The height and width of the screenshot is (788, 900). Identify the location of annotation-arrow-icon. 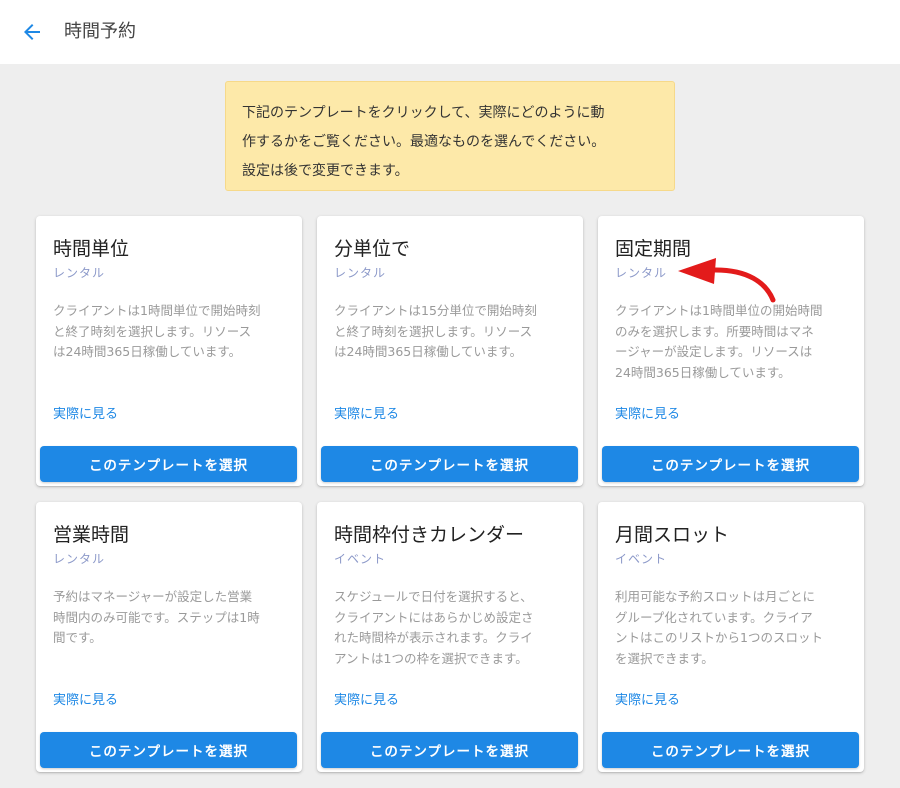
(727, 280).